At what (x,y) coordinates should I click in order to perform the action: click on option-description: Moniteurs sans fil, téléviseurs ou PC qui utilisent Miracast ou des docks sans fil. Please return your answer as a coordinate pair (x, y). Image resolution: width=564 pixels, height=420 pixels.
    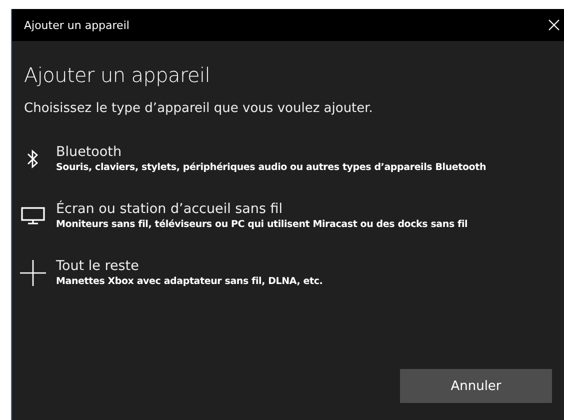
    Looking at the image, I should click on (262, 224).